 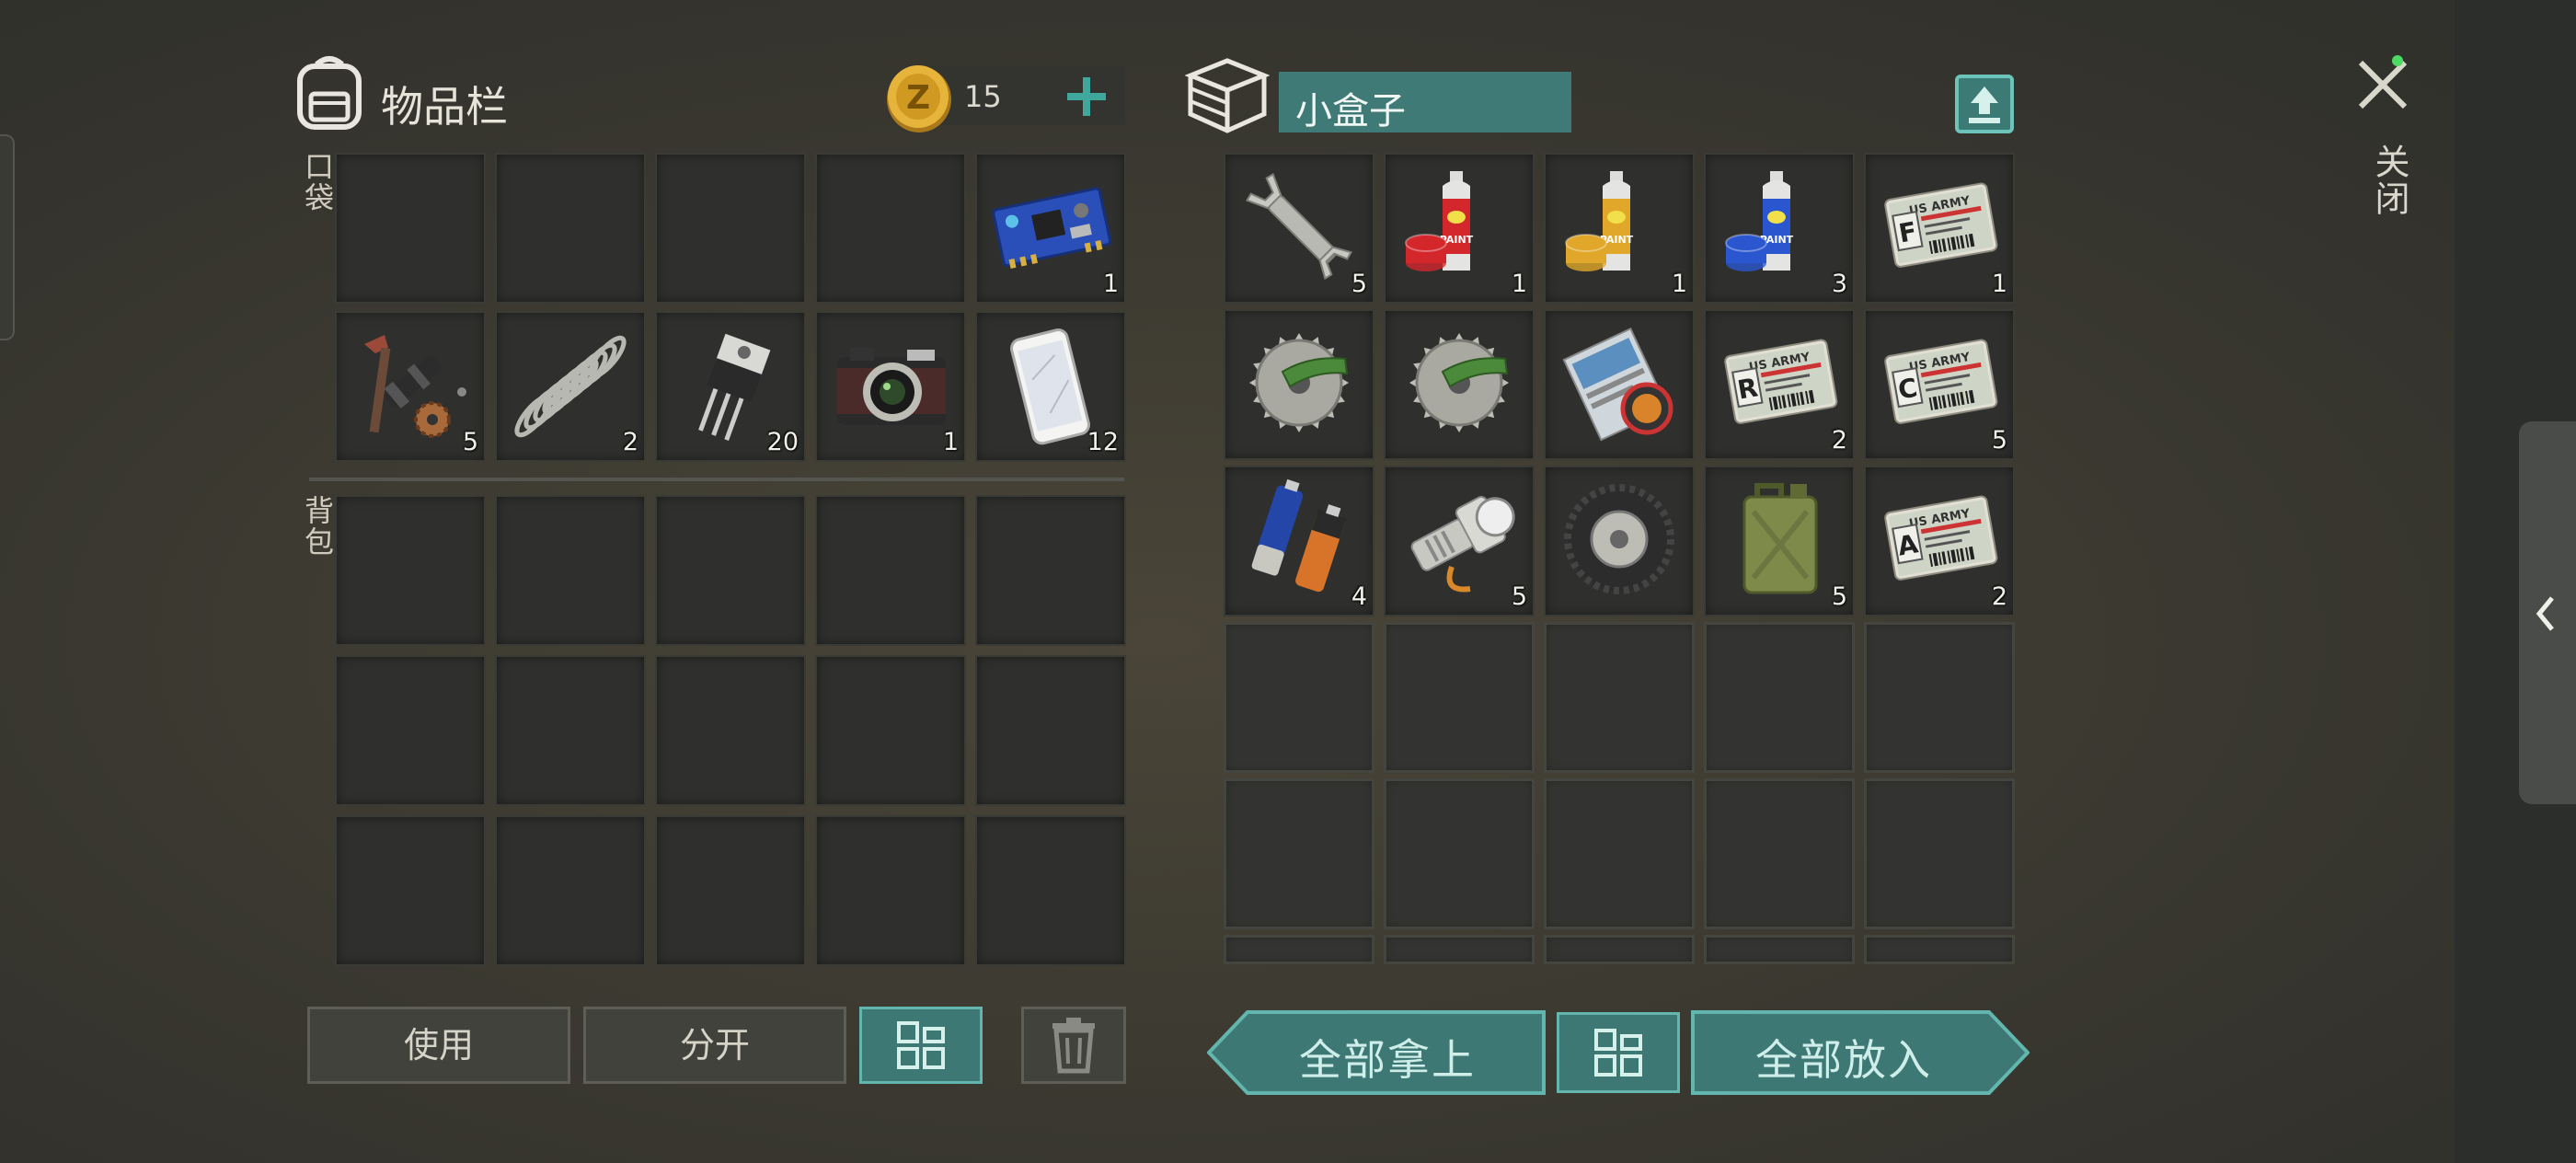 I want to click on tool-parts-icon, so click(x=415, y=387).